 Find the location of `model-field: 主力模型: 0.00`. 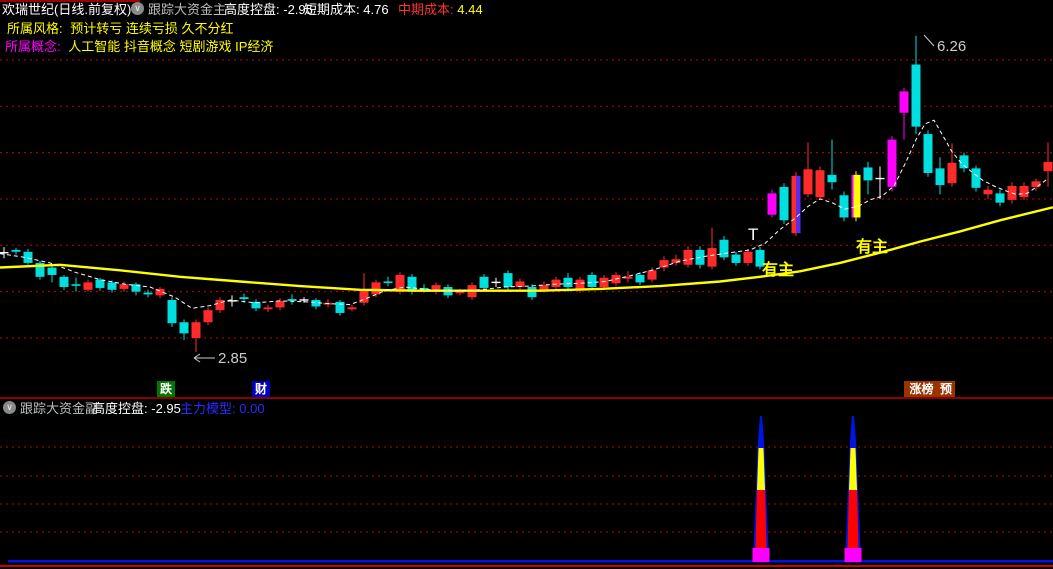

model-field: 主力模型: 0.00 is located at coordinates (222, 408).